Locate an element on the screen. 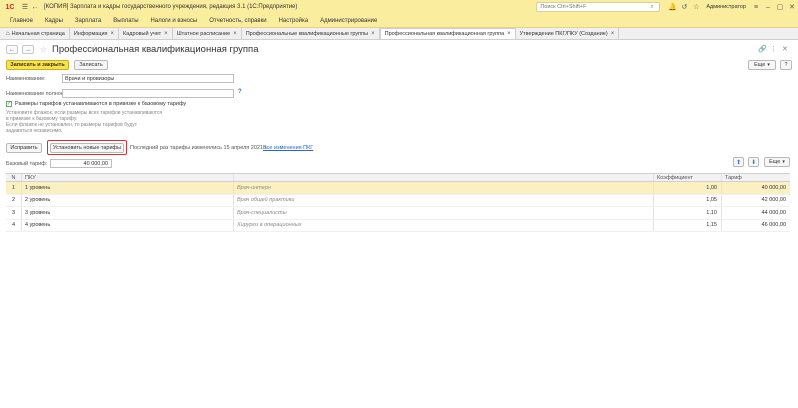  back-button: ← is located at coordinates (12, 49).